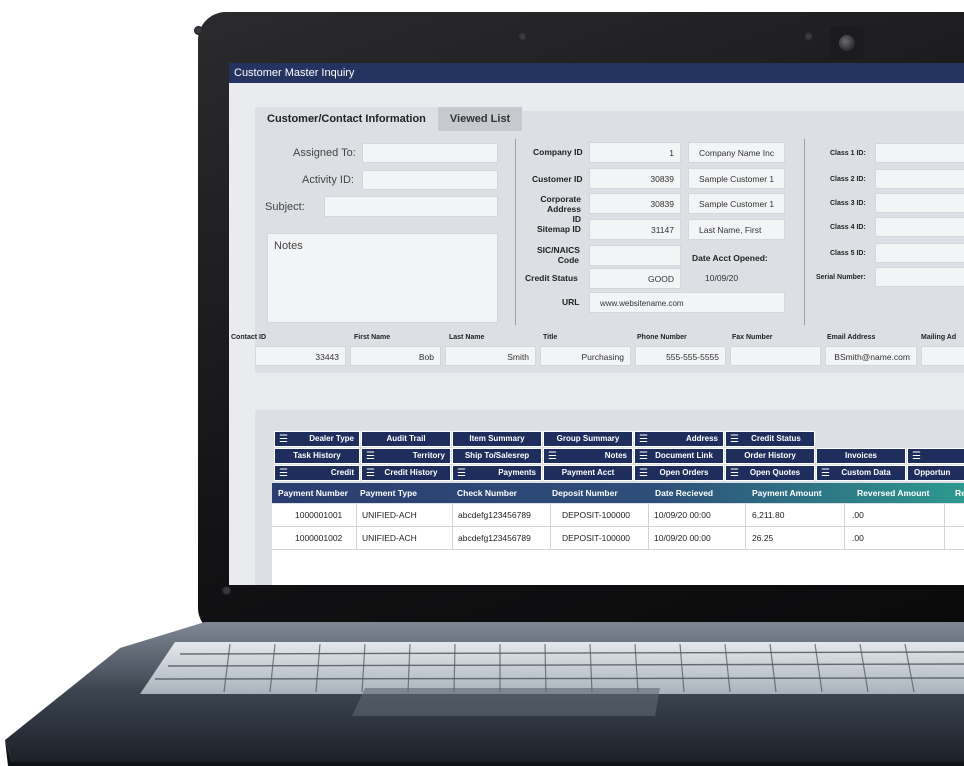  I want to click on credit-status-field: GOOD, so click(635, 278).